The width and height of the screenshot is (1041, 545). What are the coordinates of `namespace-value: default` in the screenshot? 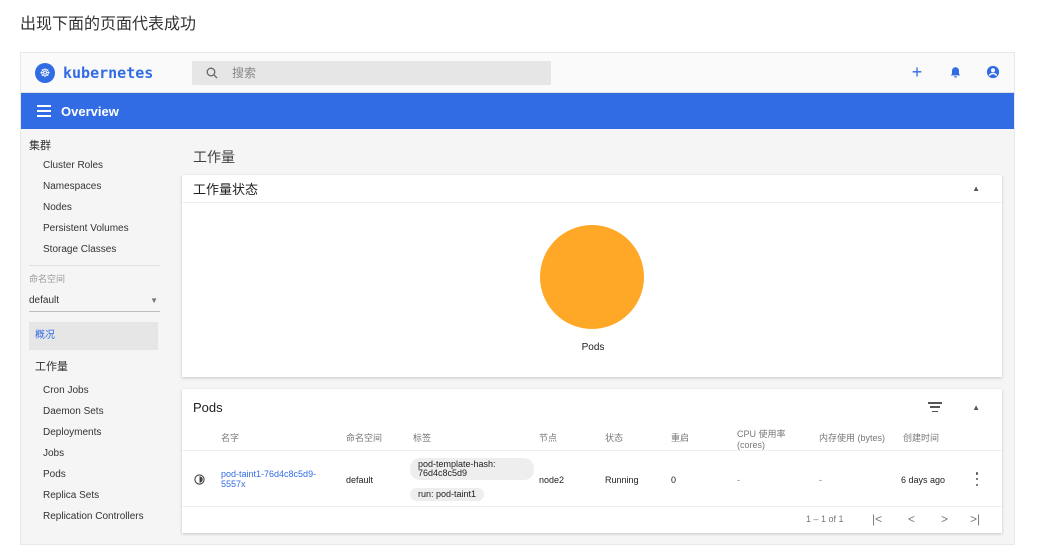 It's located at (44, 300).